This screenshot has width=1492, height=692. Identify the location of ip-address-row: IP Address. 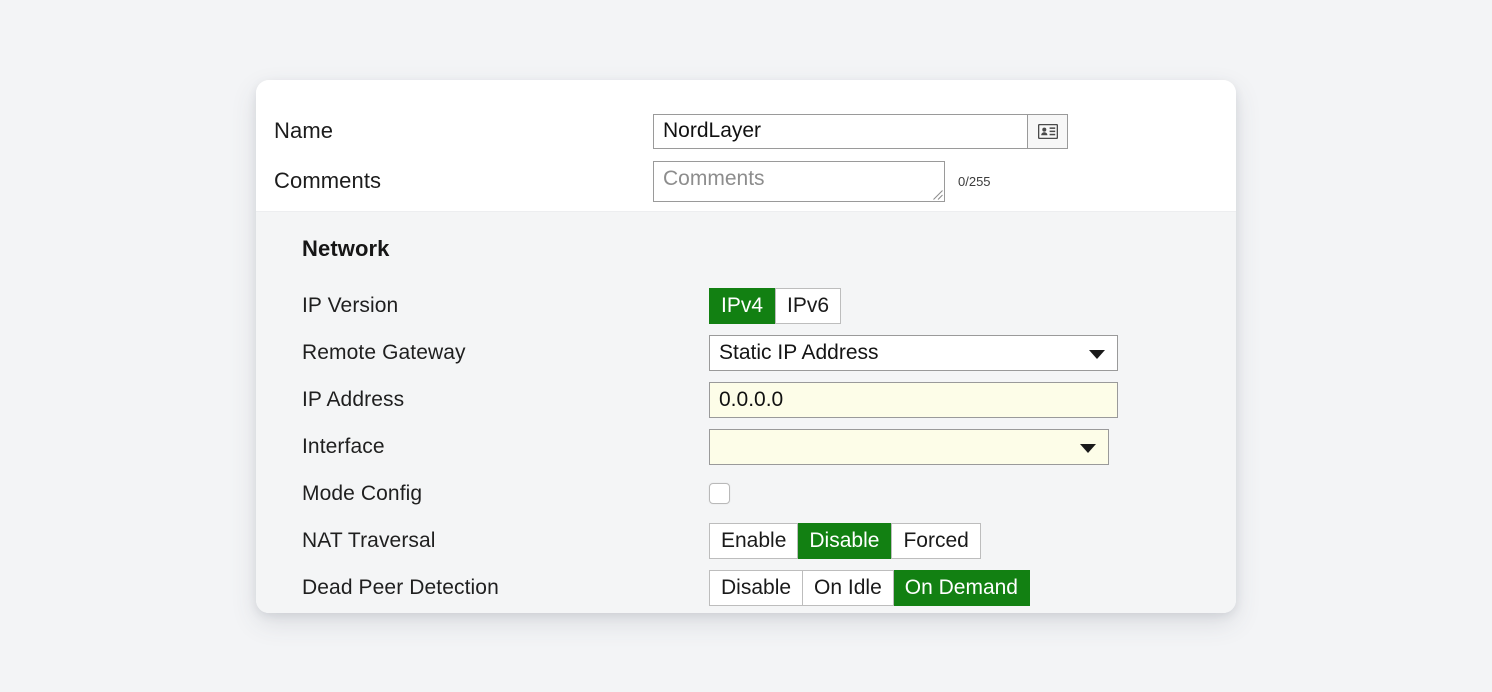
(746, 399).